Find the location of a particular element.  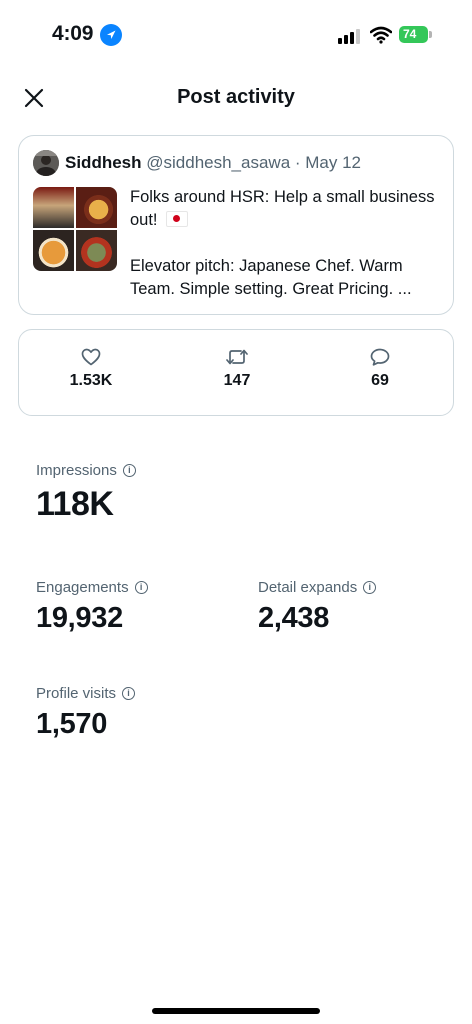

heart-icon is located at coordinates (91, 357).